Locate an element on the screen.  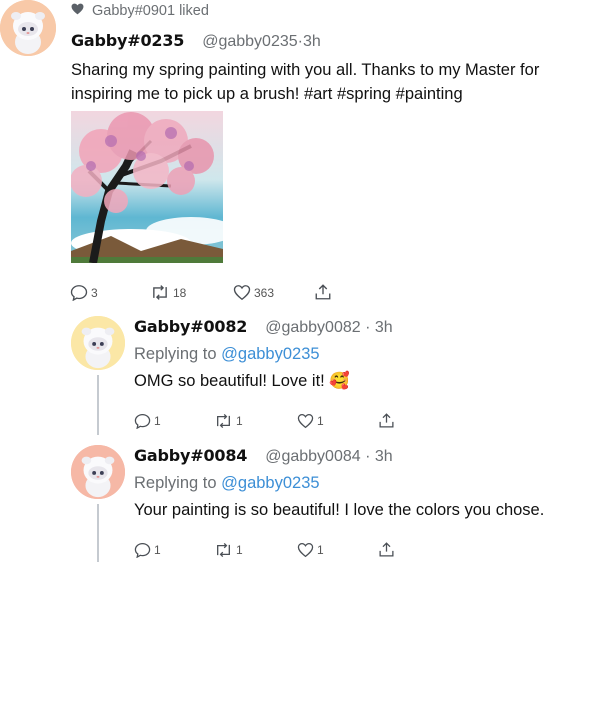
repost-button: 18 is located at coordinates (168, 292).